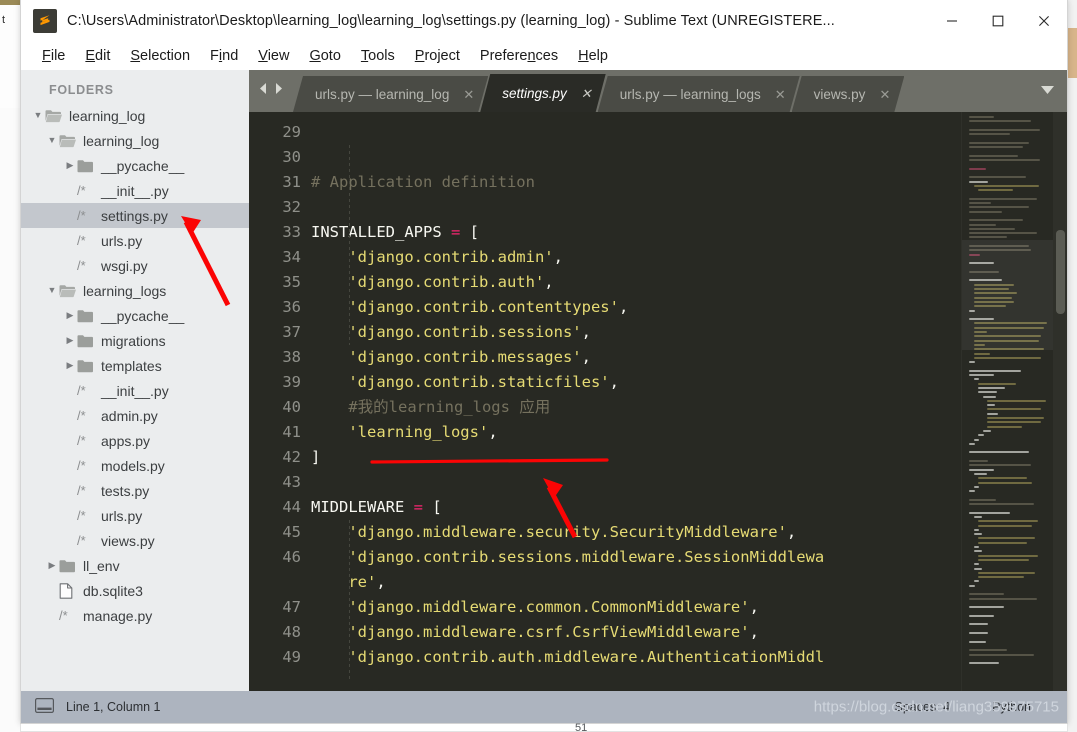 This screenshot has width=1077, height=732. What do you see at coordinates (636, 332) in the screenshot?
I see `code-line: 'django.contrib.sessions',` at bounding box center [636, 332].